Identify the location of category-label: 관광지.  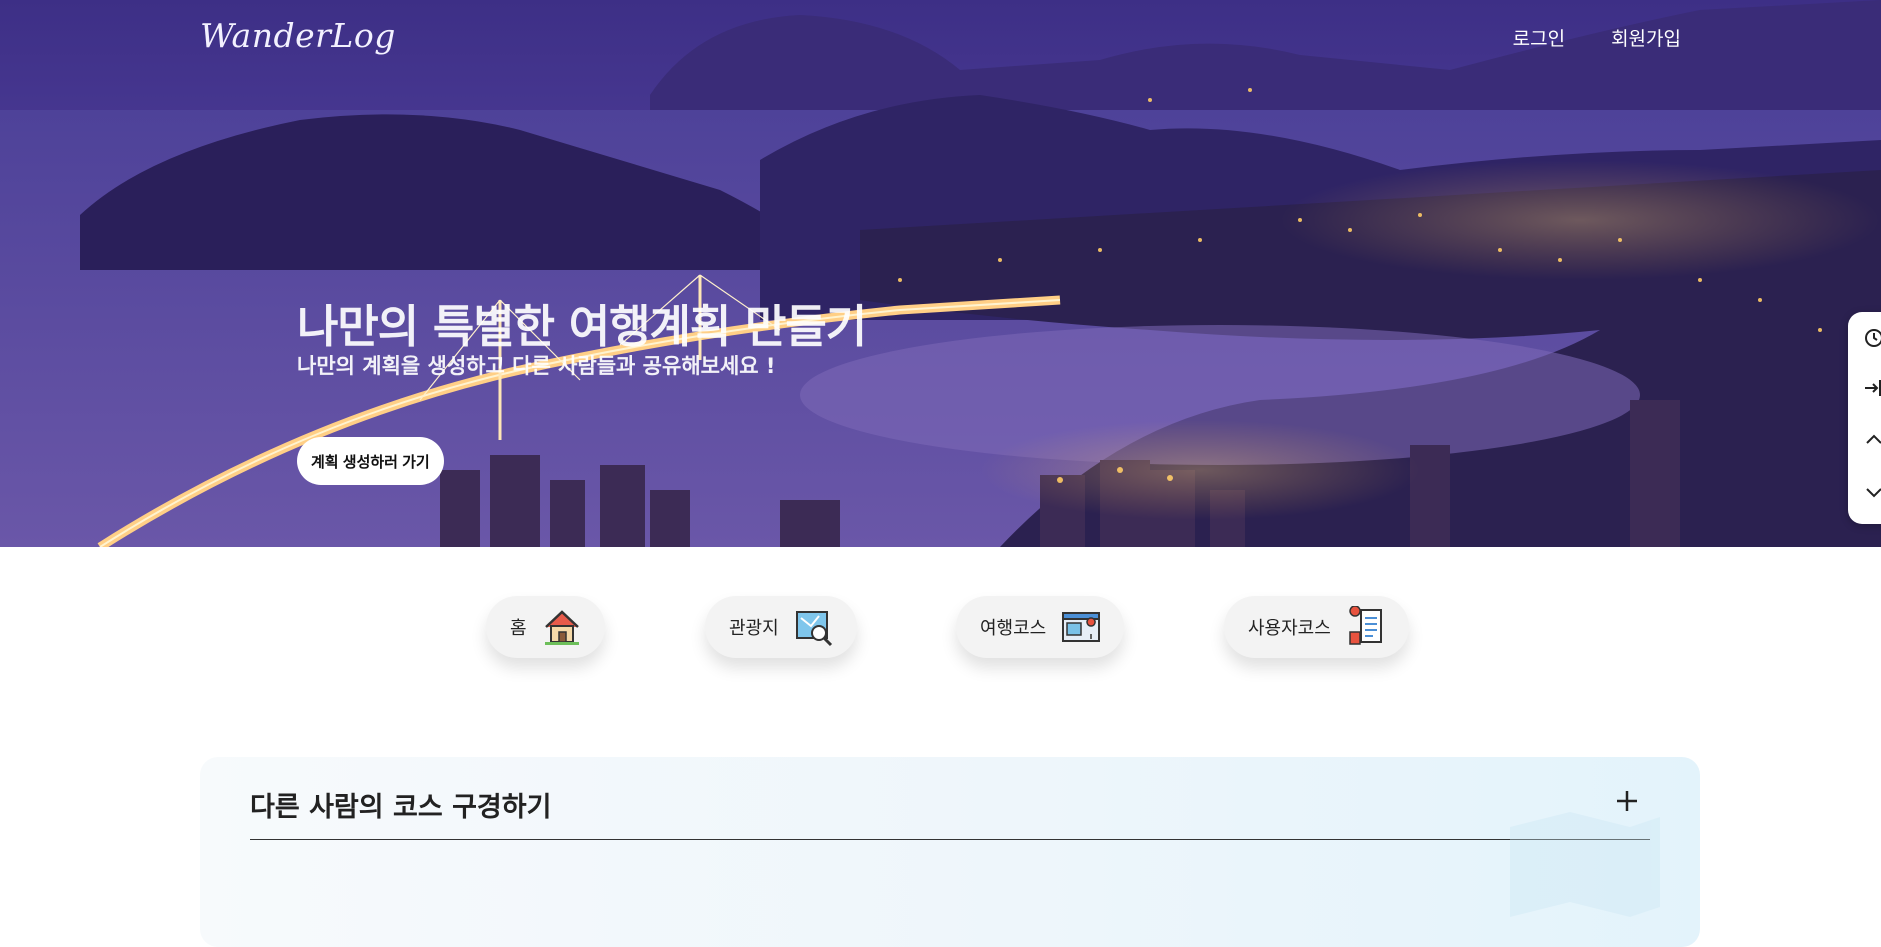
(754, 628).